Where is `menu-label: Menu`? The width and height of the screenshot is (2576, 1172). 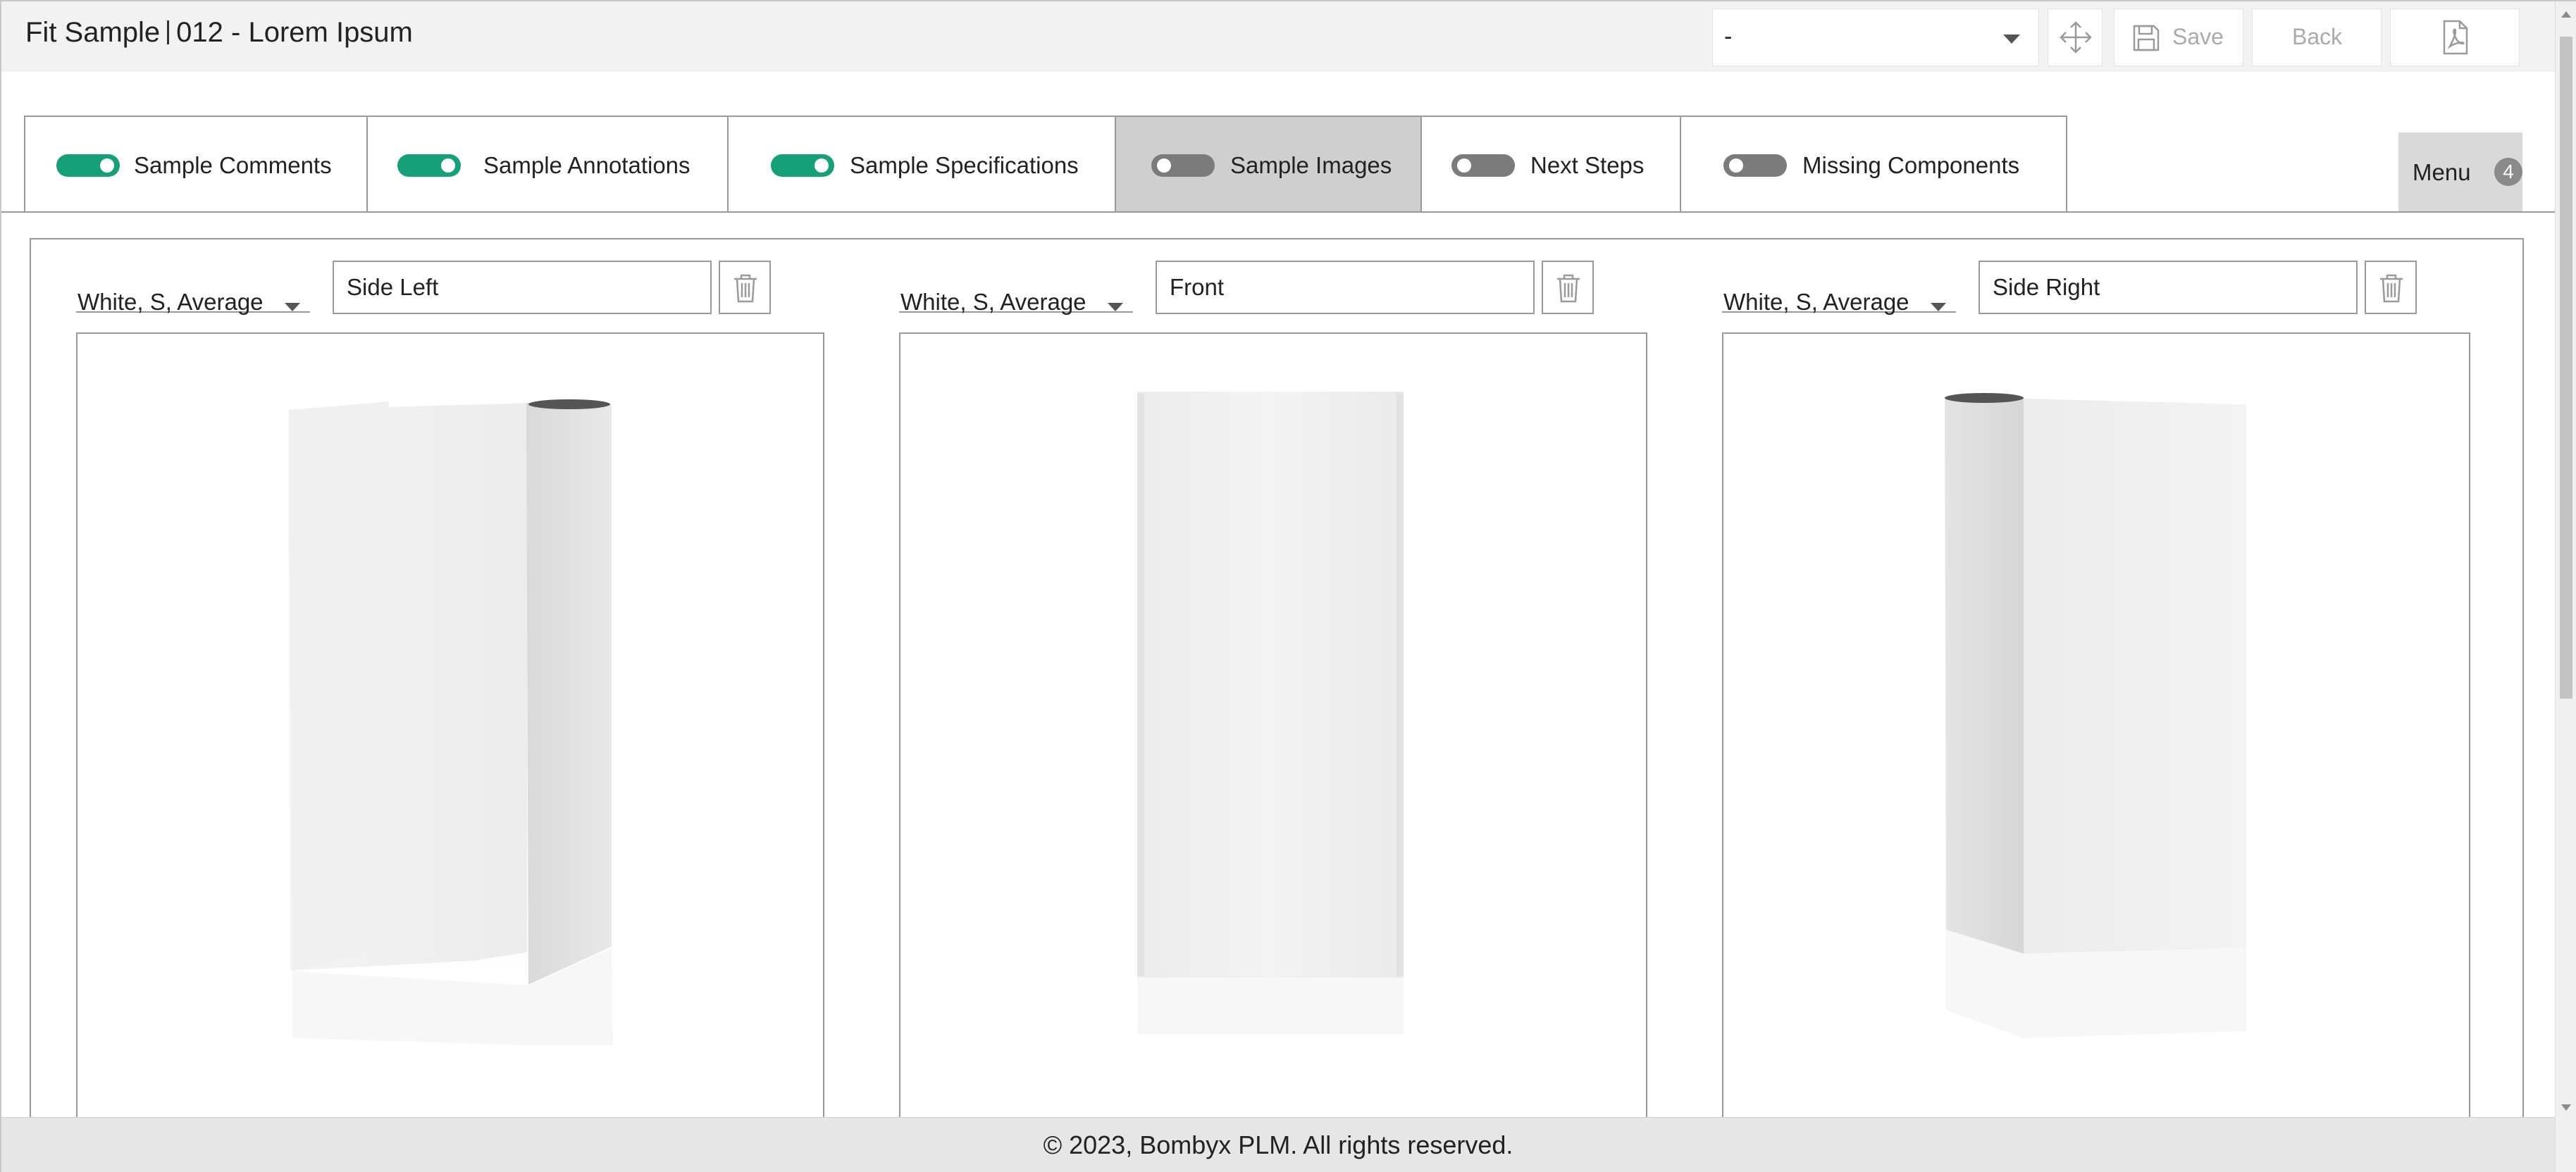 menu-label: Menu is located at coordinates (2442, 172).